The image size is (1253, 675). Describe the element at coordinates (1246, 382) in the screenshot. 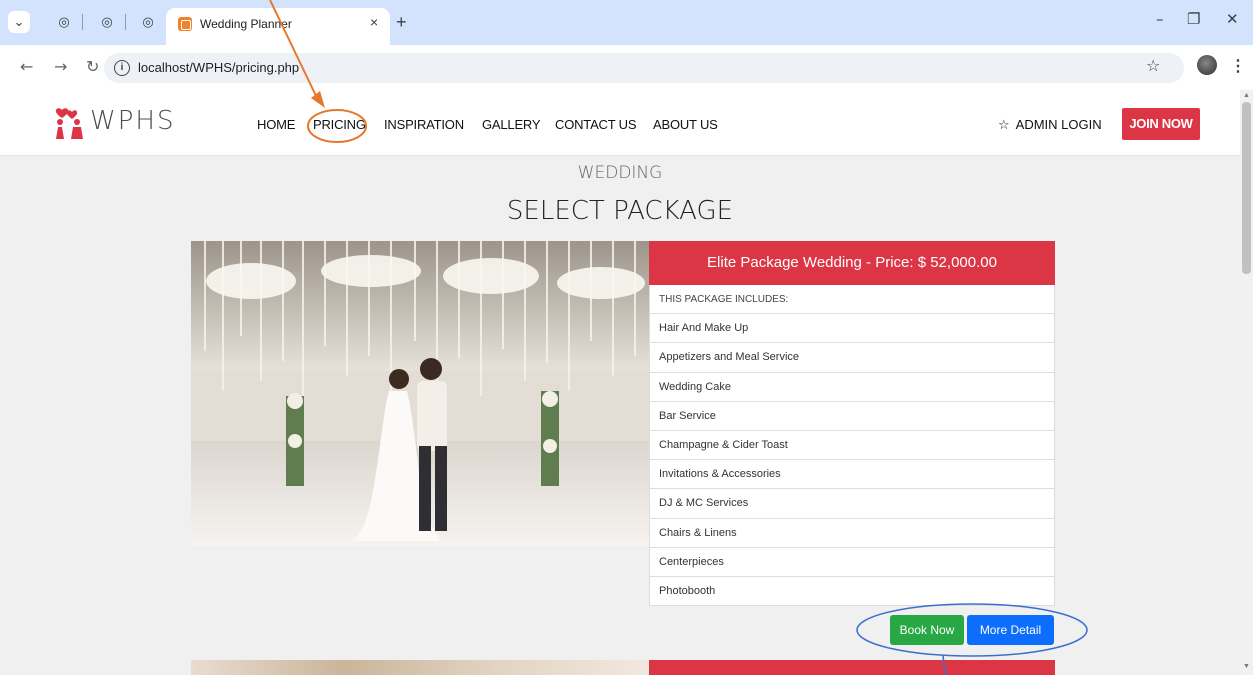

I see `page-scrollbar: ▲ ▼` at that location.